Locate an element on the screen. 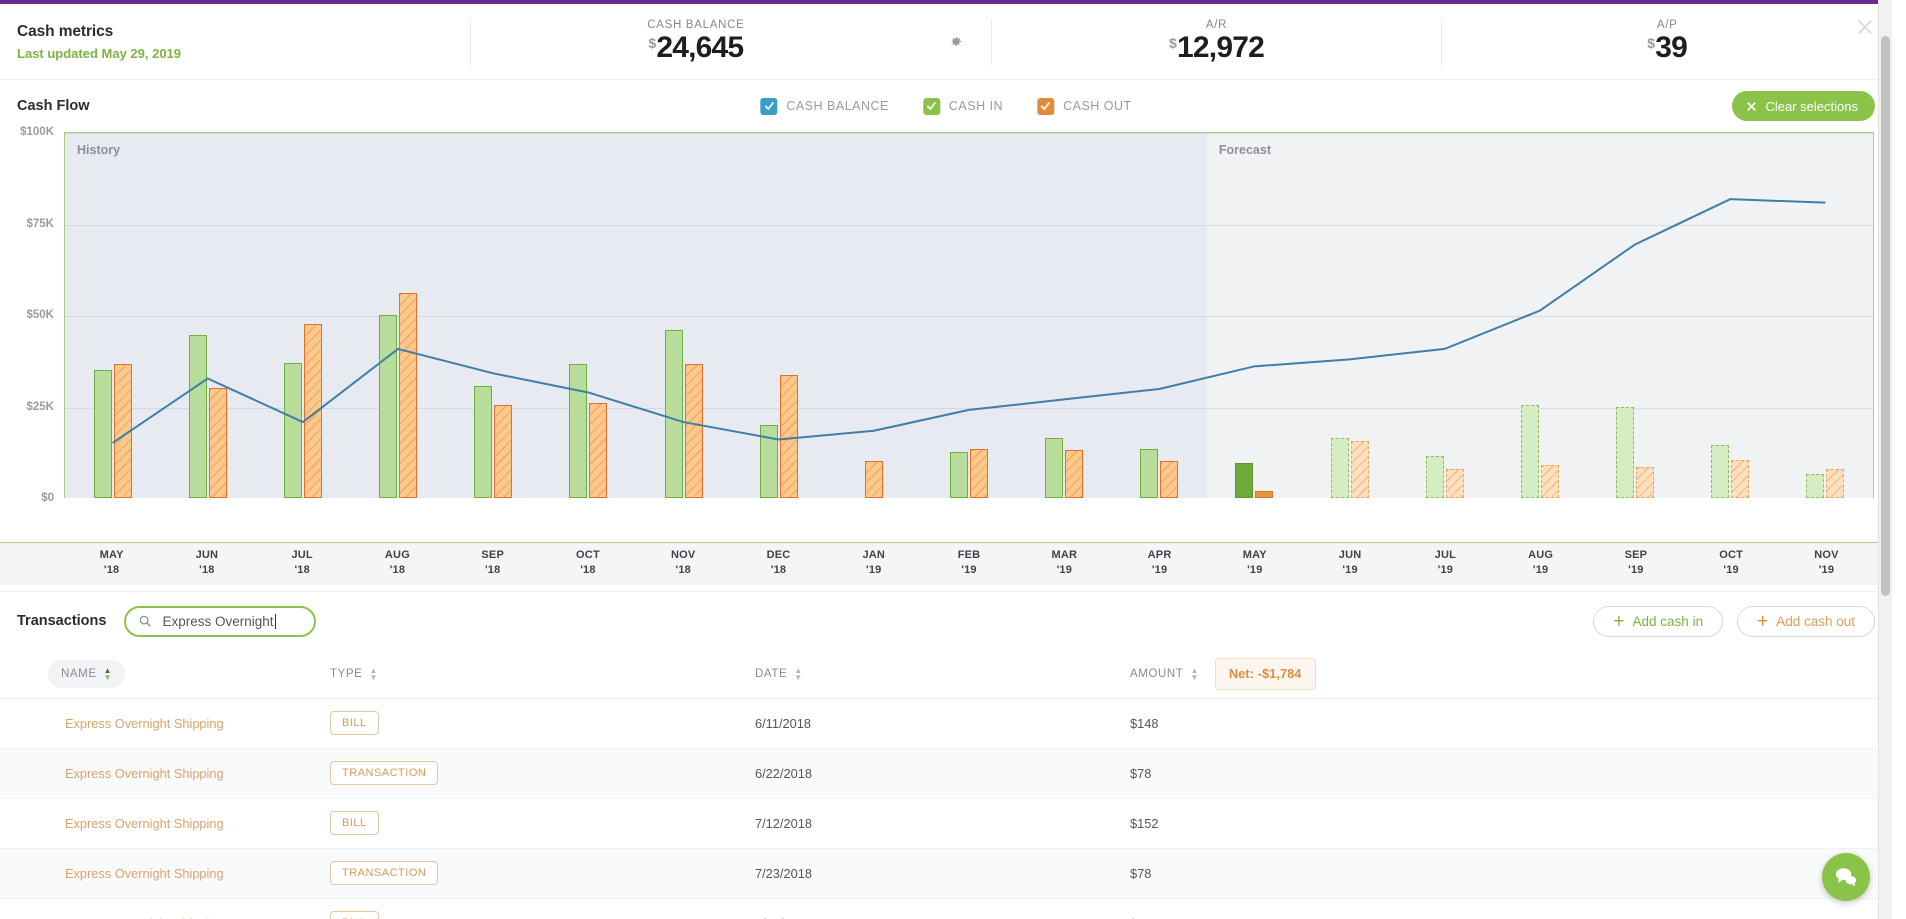  cell-amount: $148 is located at coordinates (1511, 908).